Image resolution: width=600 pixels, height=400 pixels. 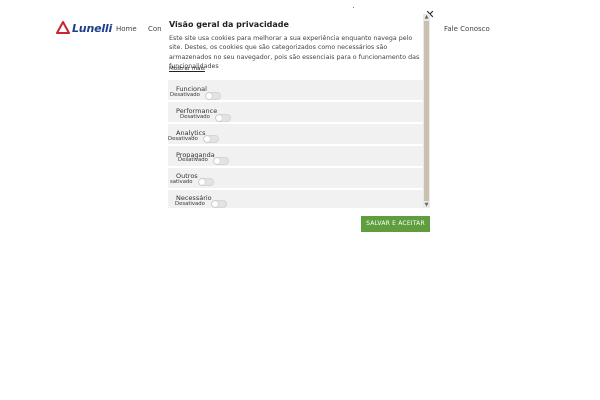 I want to click on category-row-analytics: Analytics Desativado, so click(x=295, y=134).